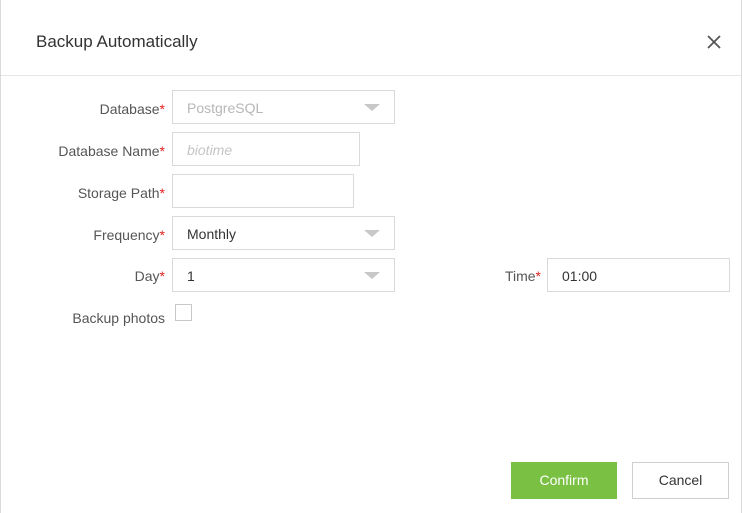 Image resolution: width=742 pixels, height=513 pixels. What do you see at coordinates (263, 191) in the screenshot?
I see `storage-path-input` at bounding box center [263, 191].